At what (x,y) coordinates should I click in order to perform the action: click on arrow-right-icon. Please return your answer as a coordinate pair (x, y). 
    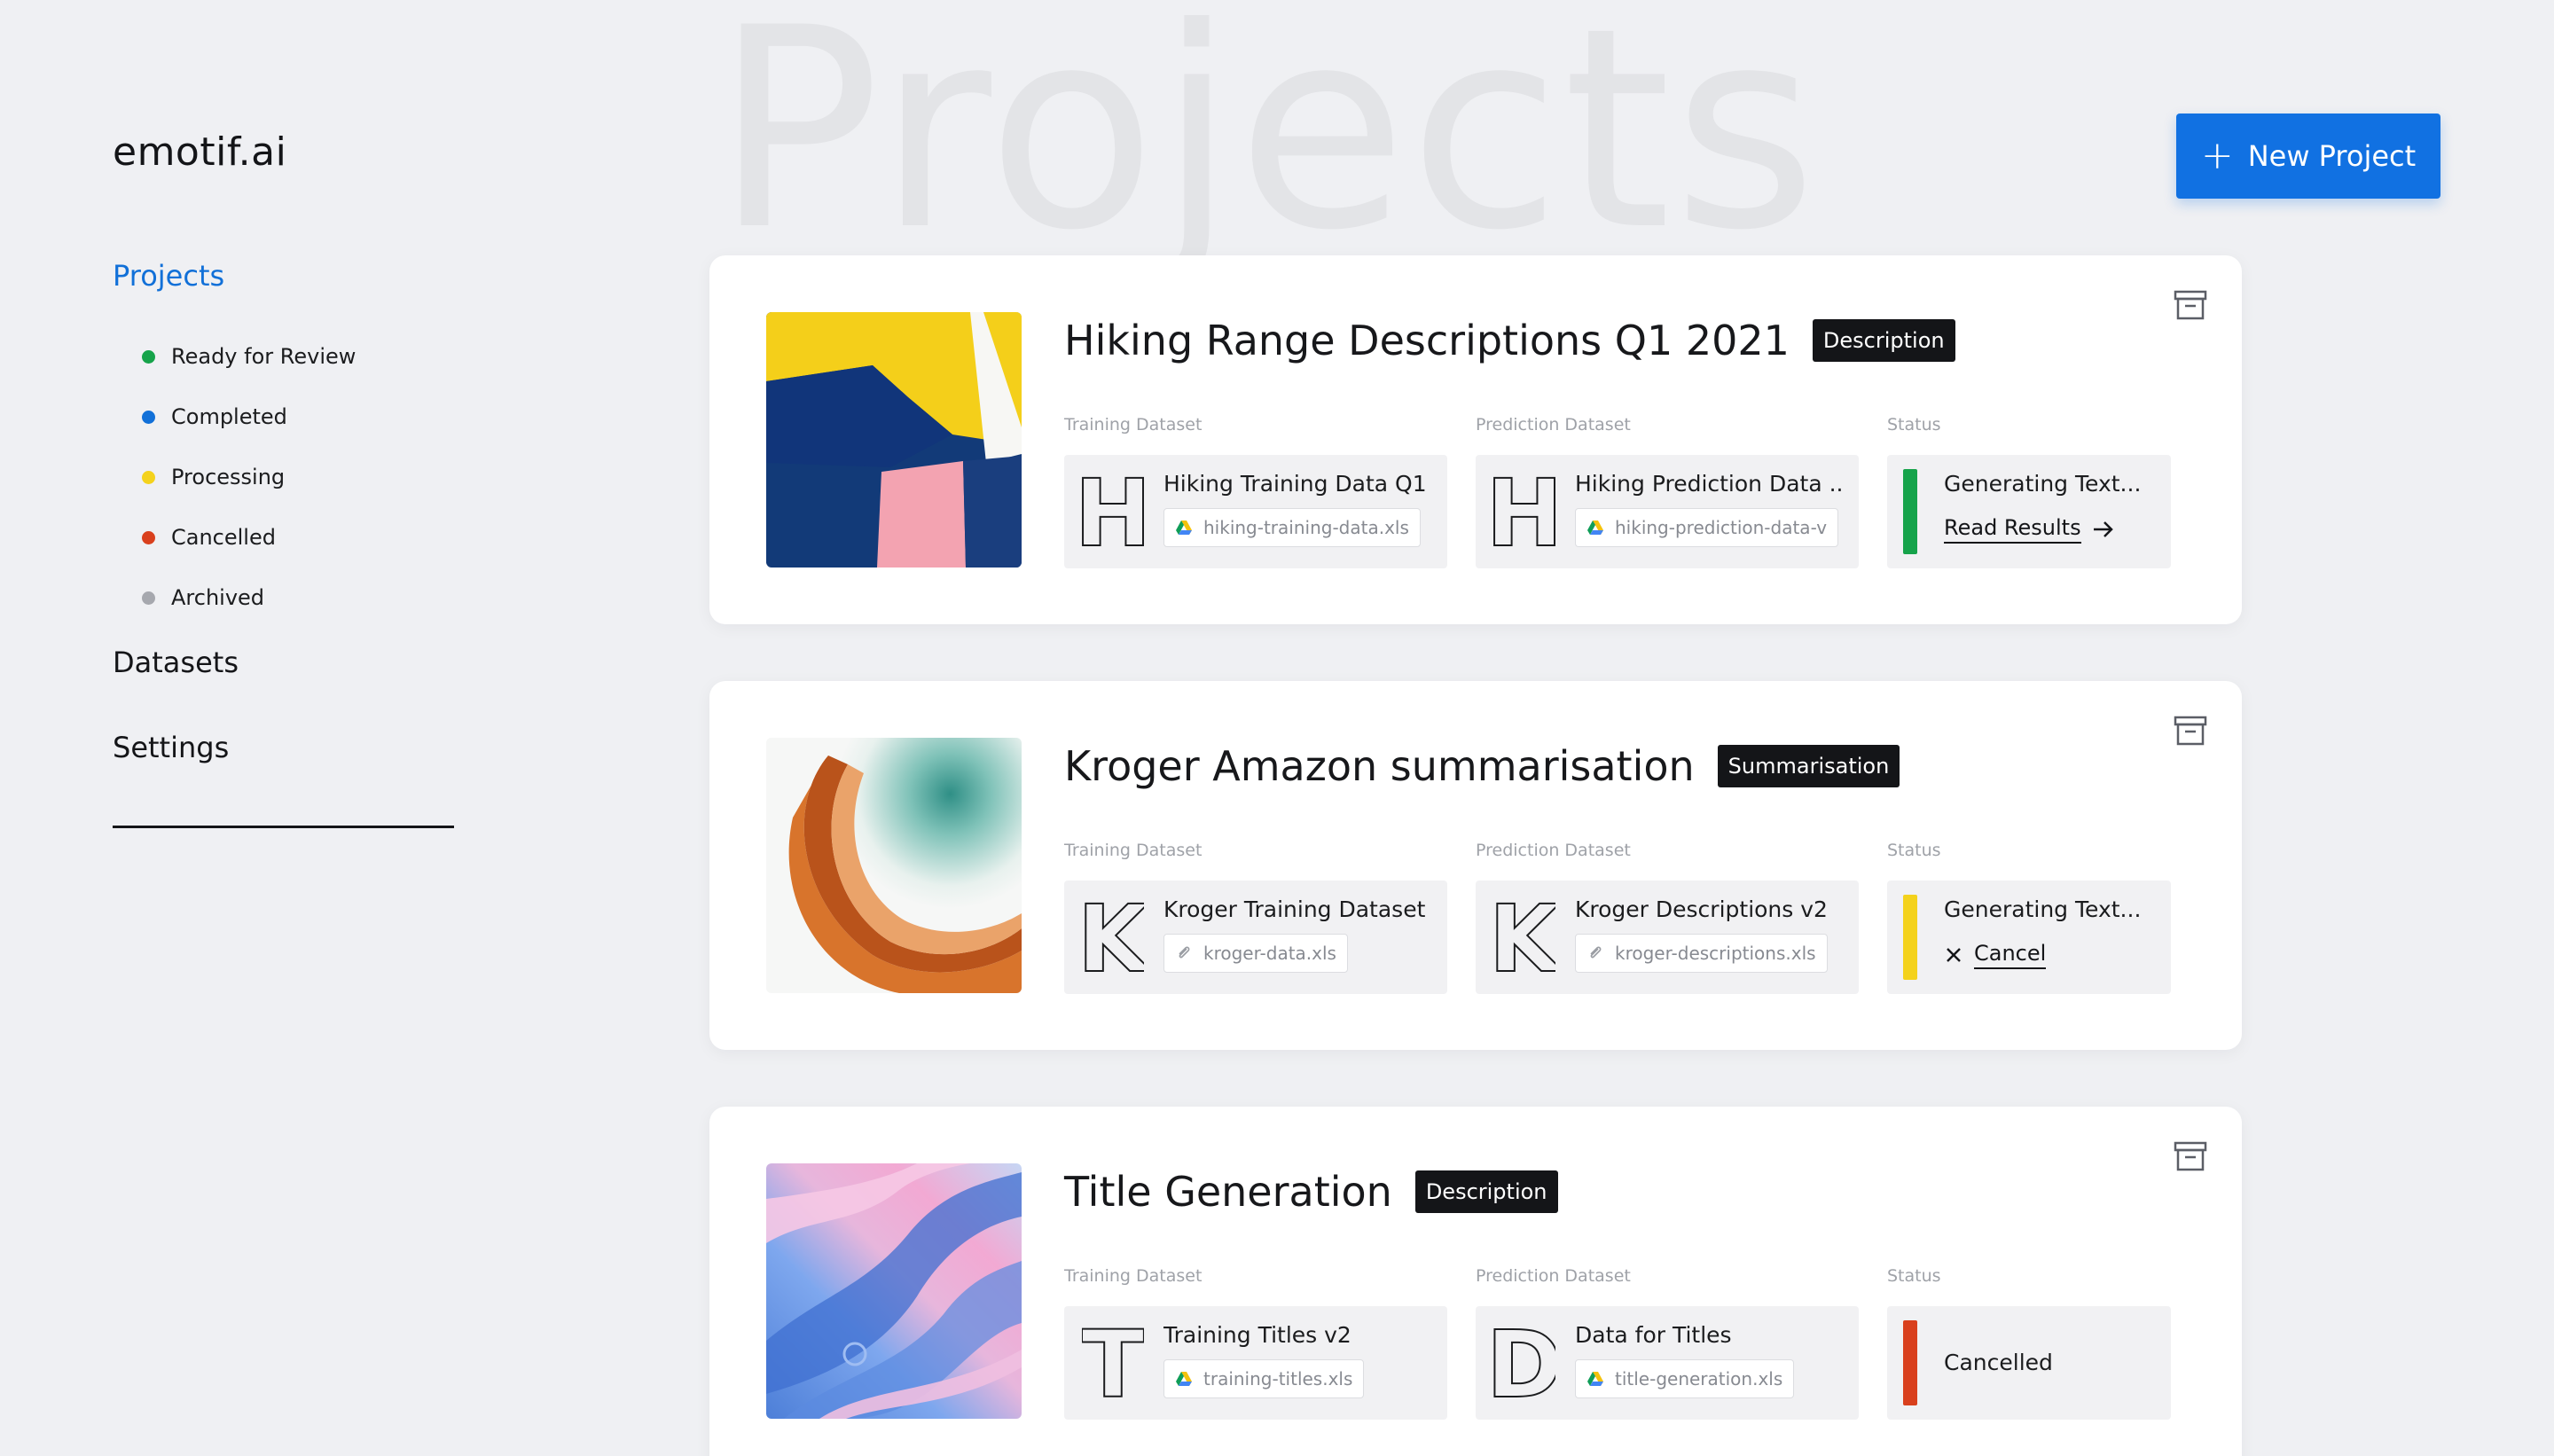
    Looking at the image, I should click on (2103, 529).